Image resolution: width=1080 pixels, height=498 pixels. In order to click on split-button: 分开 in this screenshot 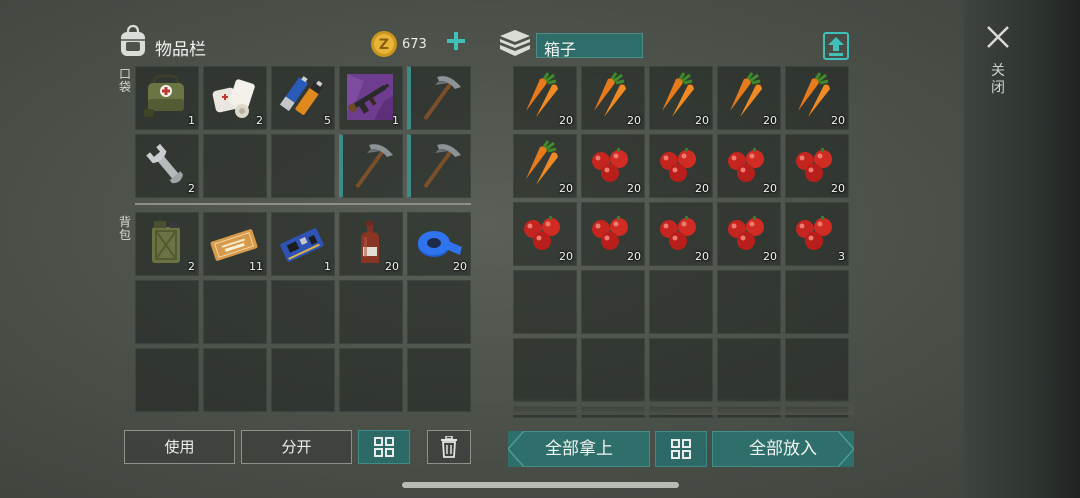, I will do `click(296, 447)`.